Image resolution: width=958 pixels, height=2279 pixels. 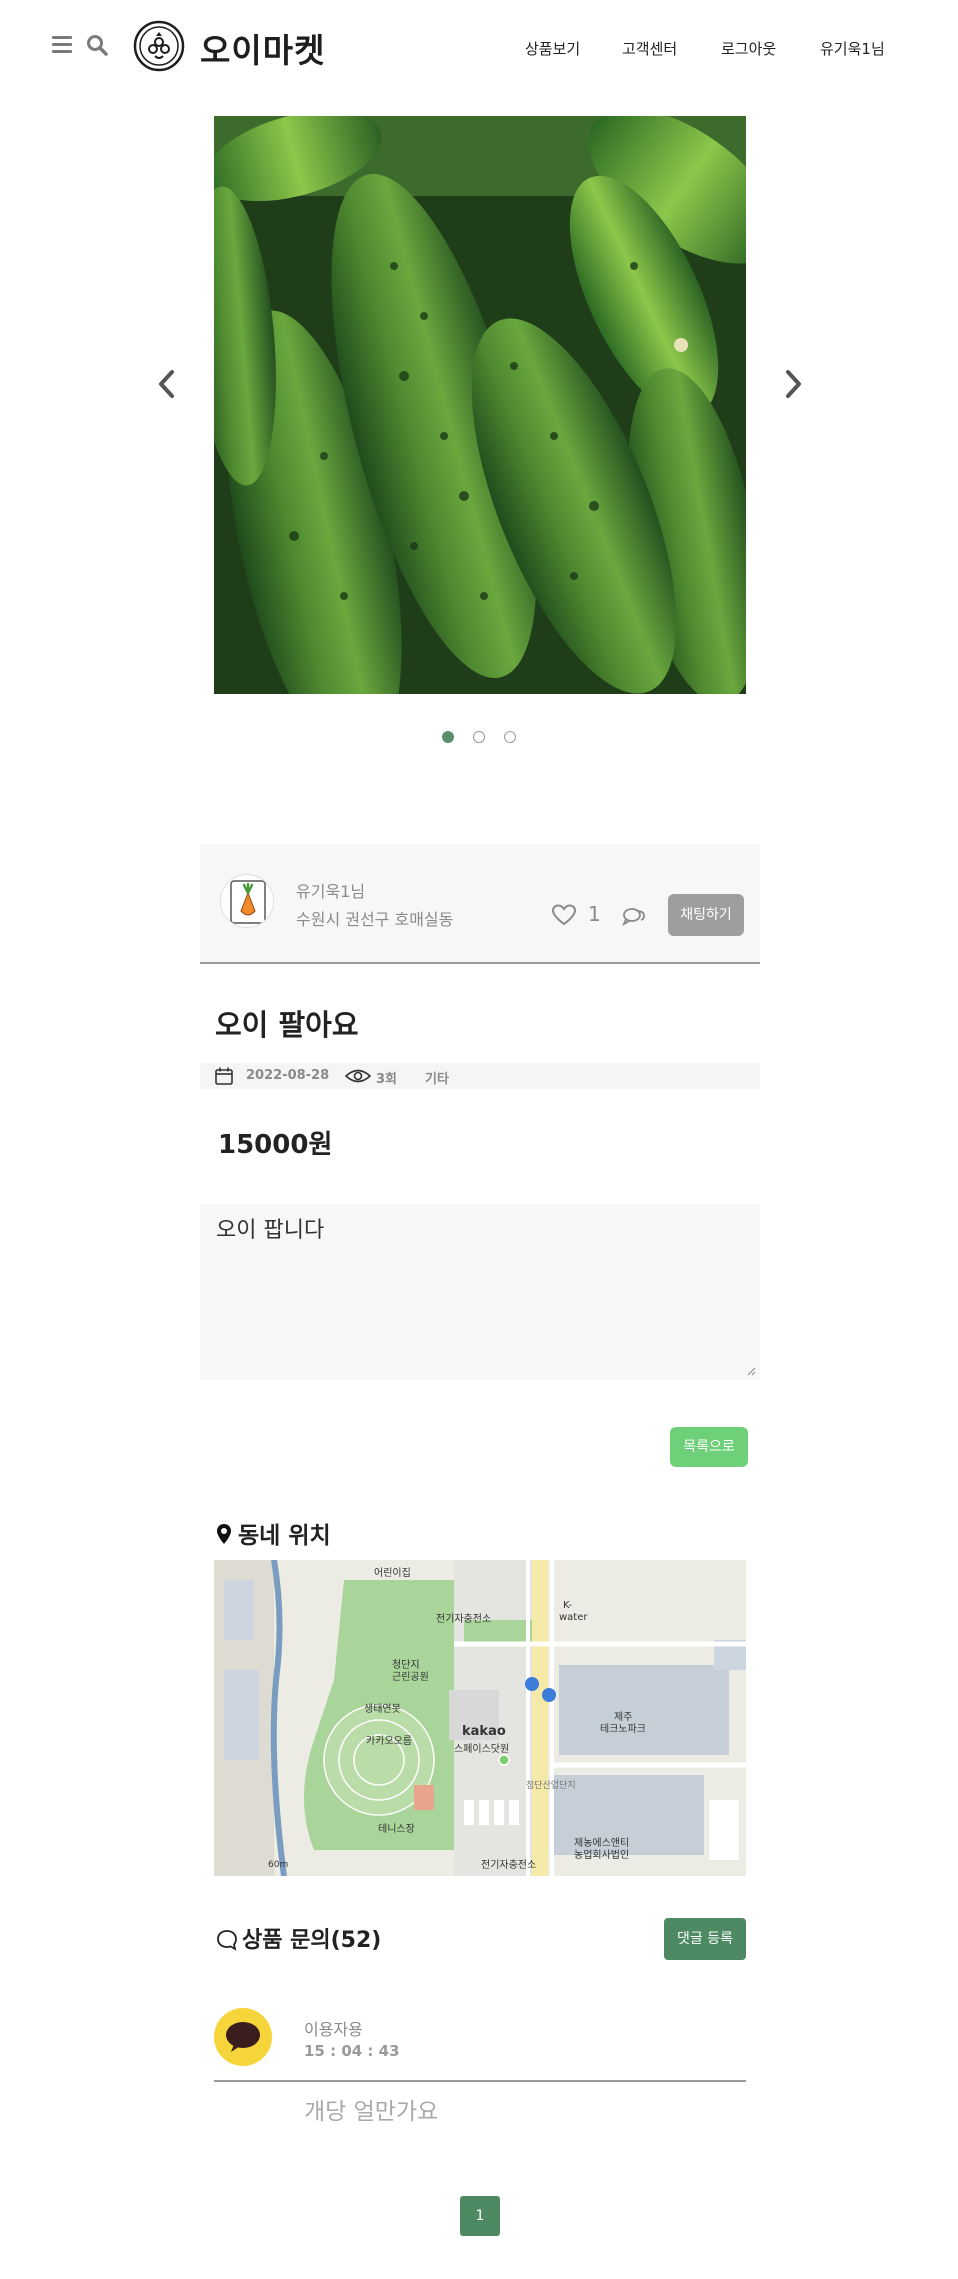 I want to click on map-label: K-, so click(x=568, y=1605).